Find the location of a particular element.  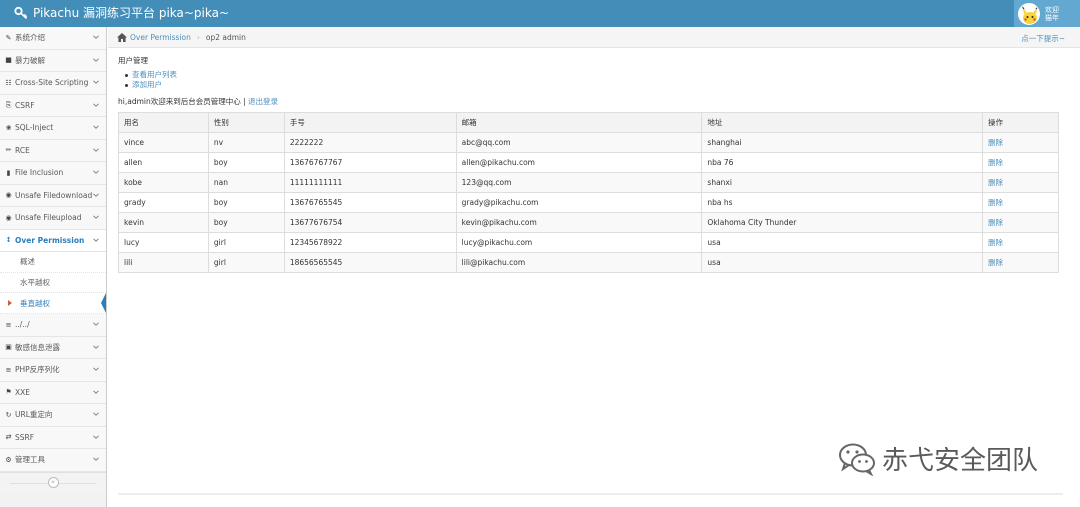

sidebar-item-label: SQL-Inject is located at coordinates (34, 128).